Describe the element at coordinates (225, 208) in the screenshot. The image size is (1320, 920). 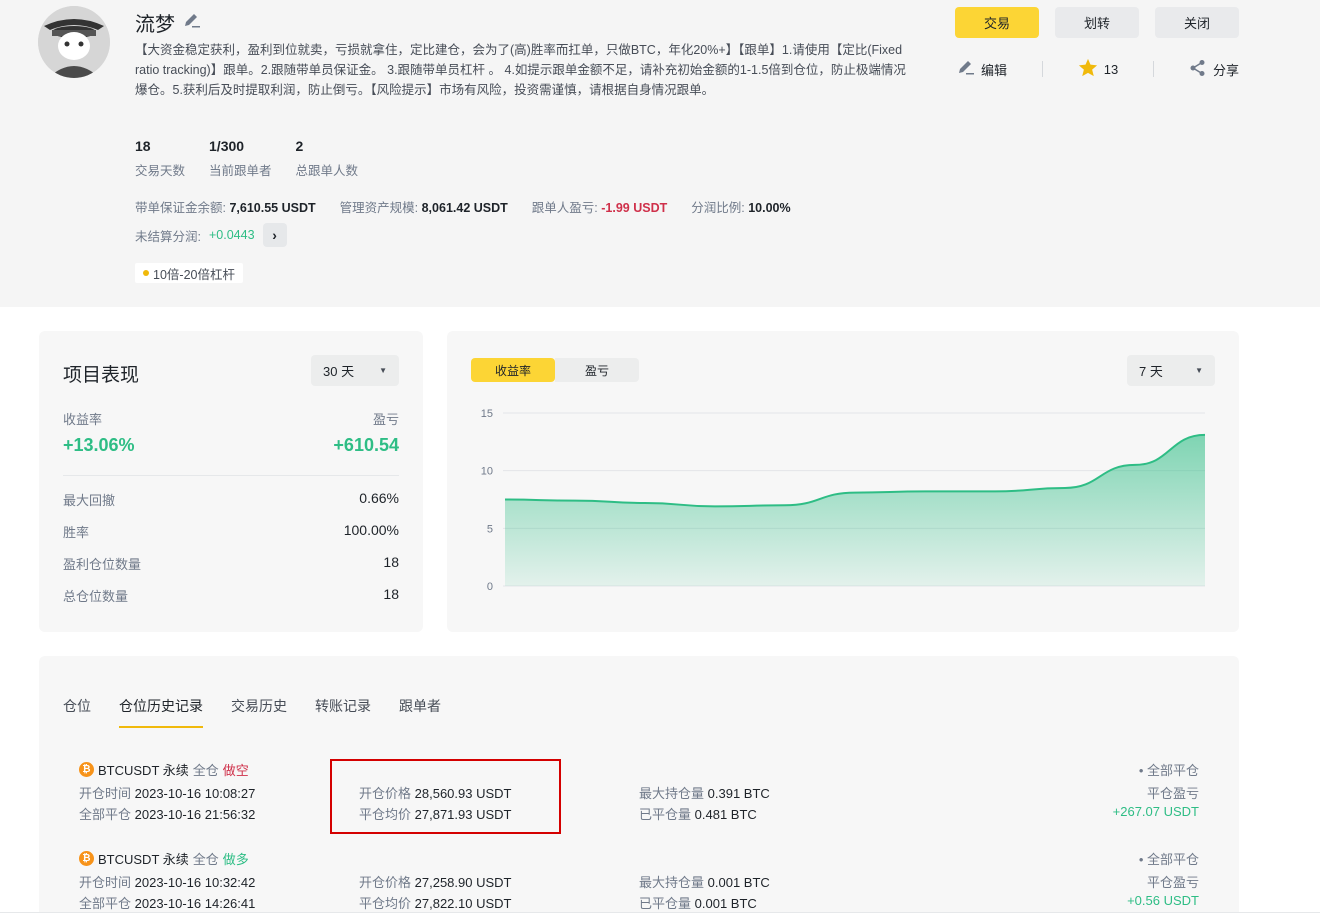
I see `margin-balance: 带单保证金余额: 7,610.55 USDT` at that location.